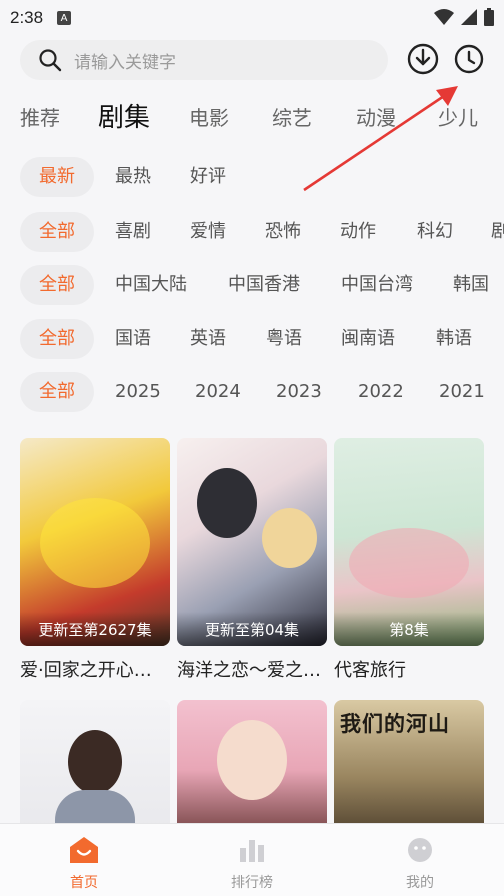 This screenshot has height=896, width=504. Describe the element at coordinates (420, 883) in the screenshot. I see `nav-label-mine: 我的` at that location.